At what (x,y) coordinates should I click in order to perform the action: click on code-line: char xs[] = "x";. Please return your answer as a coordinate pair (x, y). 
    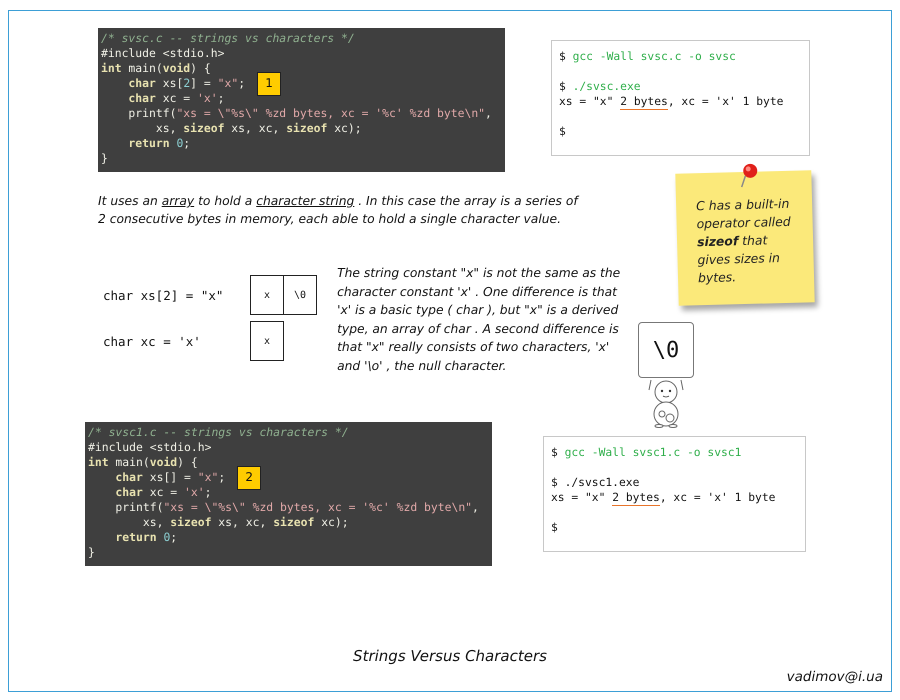
    Looking at the image, I should click on (170, 477).